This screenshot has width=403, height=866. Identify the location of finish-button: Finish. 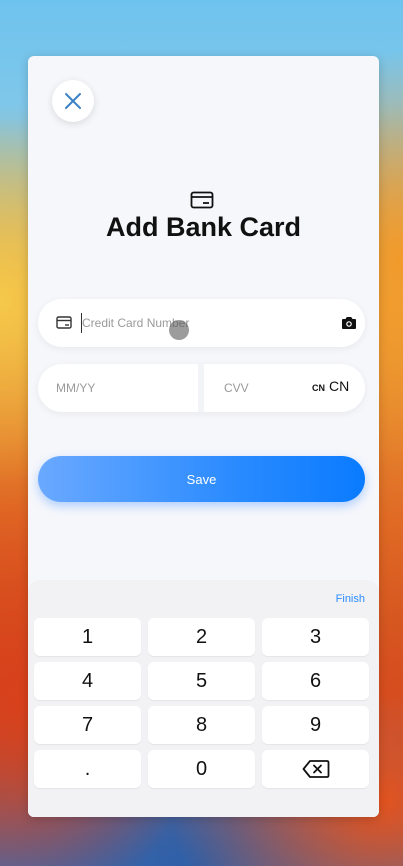
(350, 599).